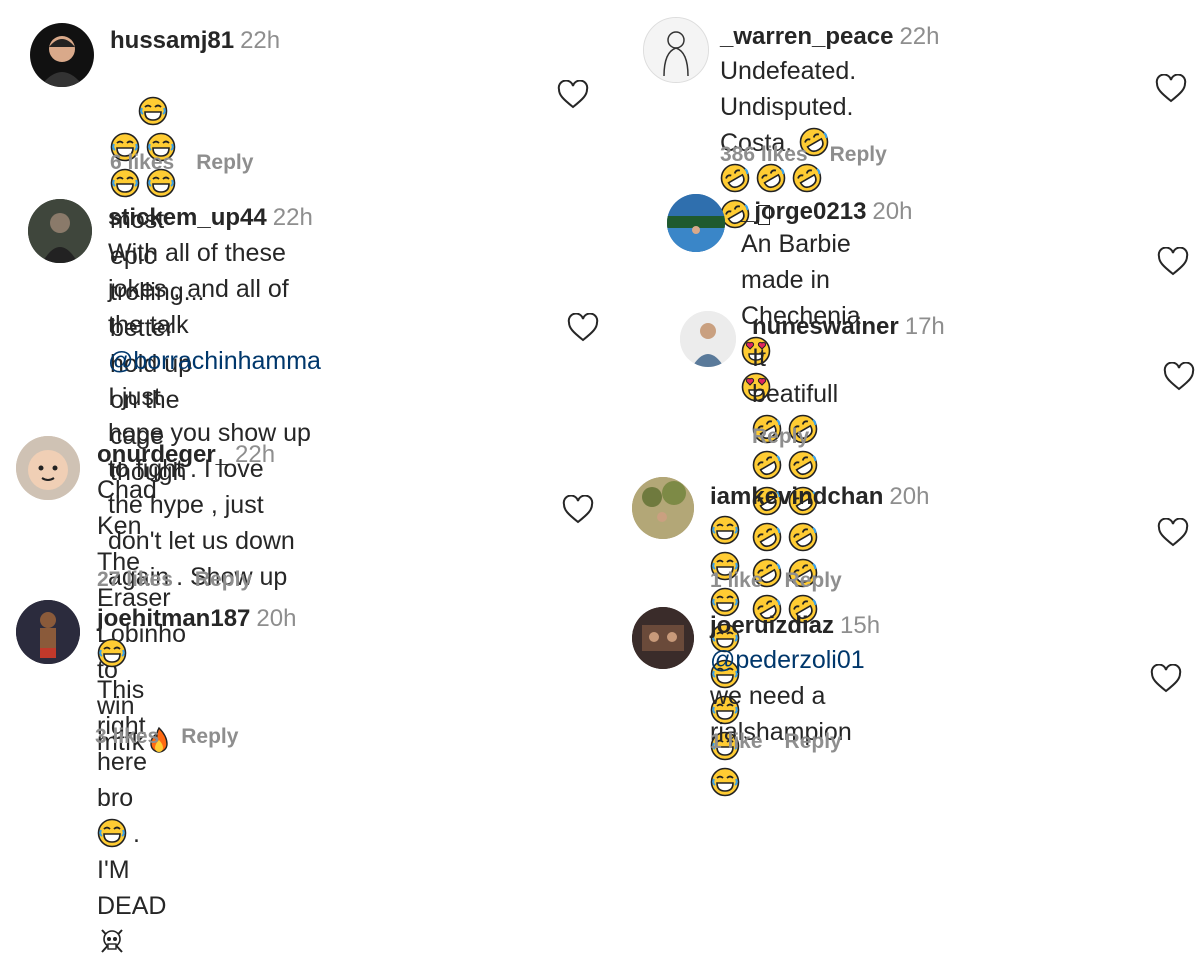 The image size is (1200, 960). I want to click on comment-header: _warren_peace 22h, so click(830, 37).